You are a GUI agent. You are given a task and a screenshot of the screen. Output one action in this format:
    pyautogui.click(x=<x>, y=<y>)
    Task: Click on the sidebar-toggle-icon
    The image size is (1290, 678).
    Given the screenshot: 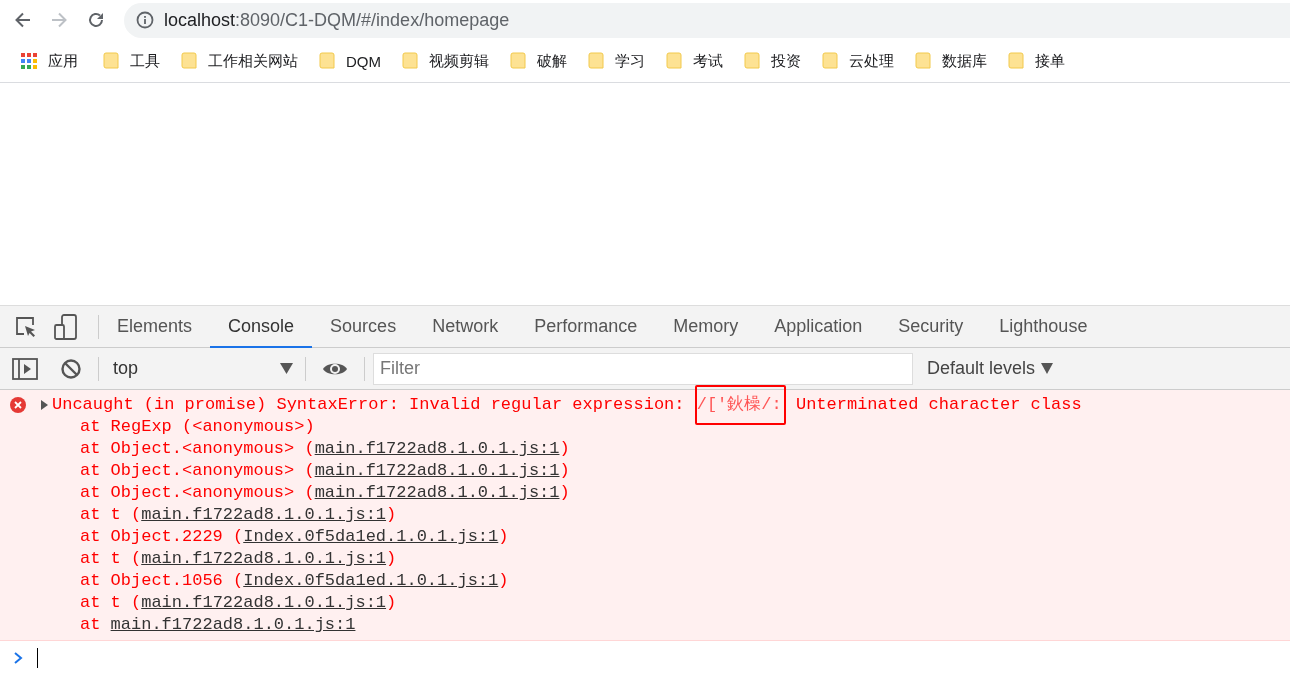 What is the action you would take?
    pyautogui.click(x=25, y=368)
    